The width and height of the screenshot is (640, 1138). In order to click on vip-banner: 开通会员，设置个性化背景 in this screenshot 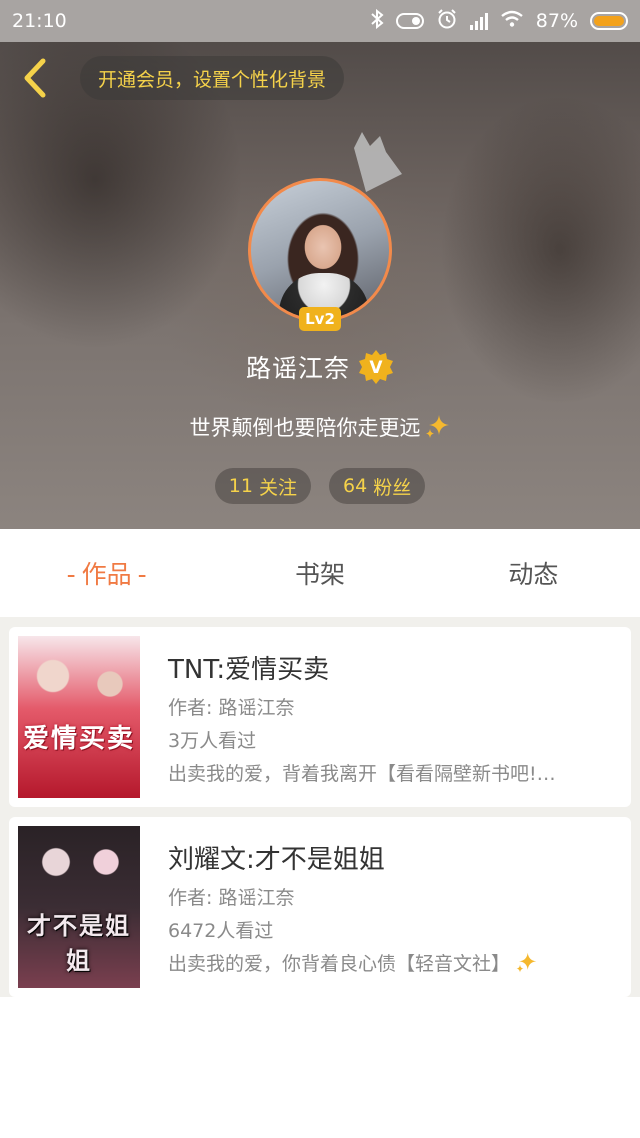, I will do `click(212, 78)`.